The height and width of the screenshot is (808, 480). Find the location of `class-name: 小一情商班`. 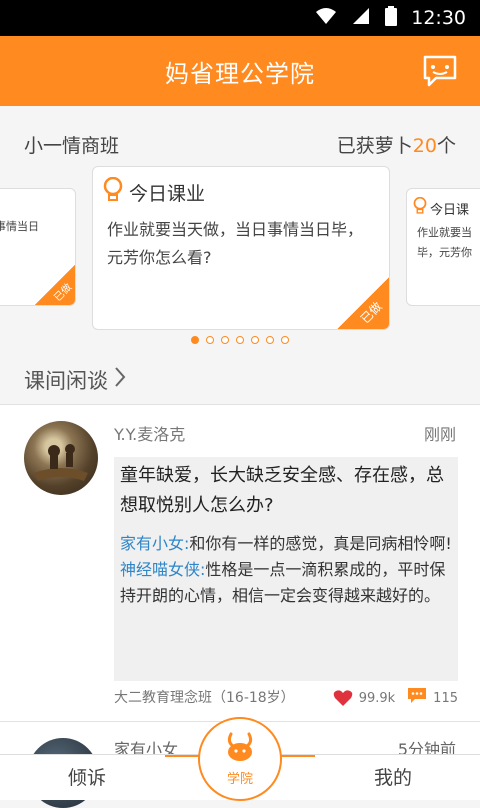

class-name: 小一情商班 is located at coordinates (72, 145).